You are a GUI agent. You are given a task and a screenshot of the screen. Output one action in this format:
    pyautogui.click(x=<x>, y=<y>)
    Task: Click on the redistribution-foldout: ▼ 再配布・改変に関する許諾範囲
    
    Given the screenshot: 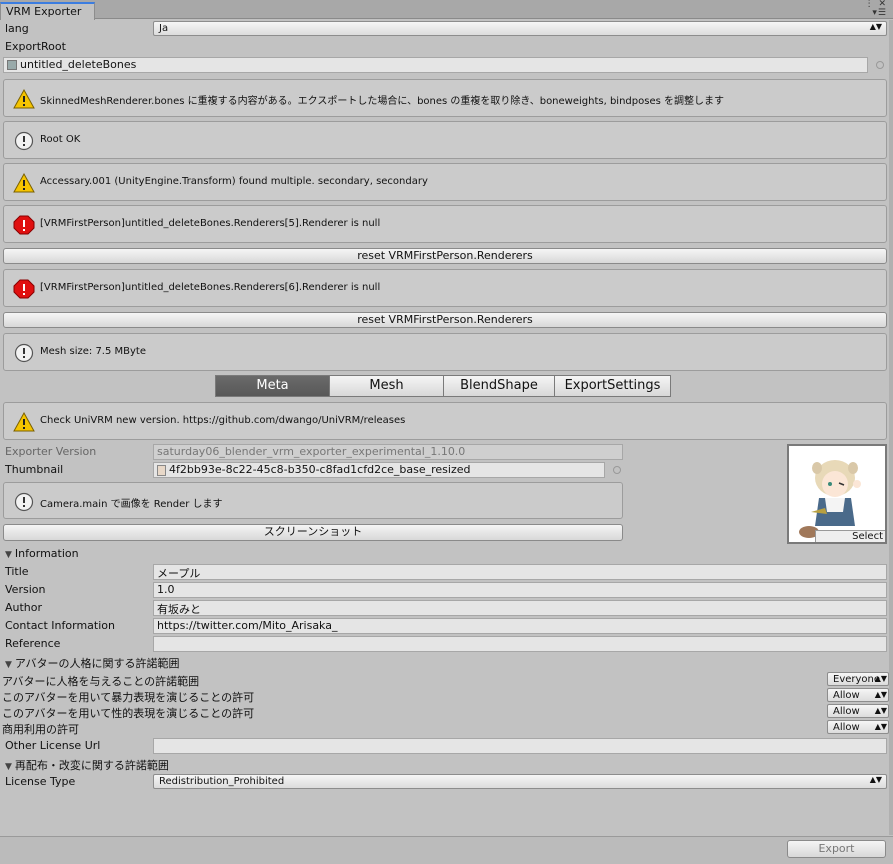 What is the action you would take?
    pyautogui.click(x=87, y=765)
    